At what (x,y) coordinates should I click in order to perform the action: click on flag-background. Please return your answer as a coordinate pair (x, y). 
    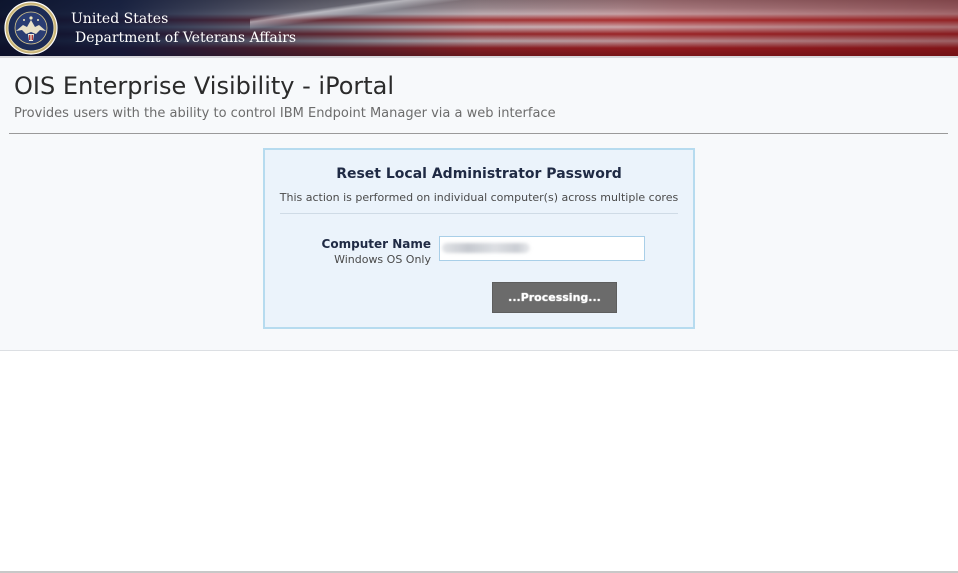
    Looking at the image, I should click on (604, 28).